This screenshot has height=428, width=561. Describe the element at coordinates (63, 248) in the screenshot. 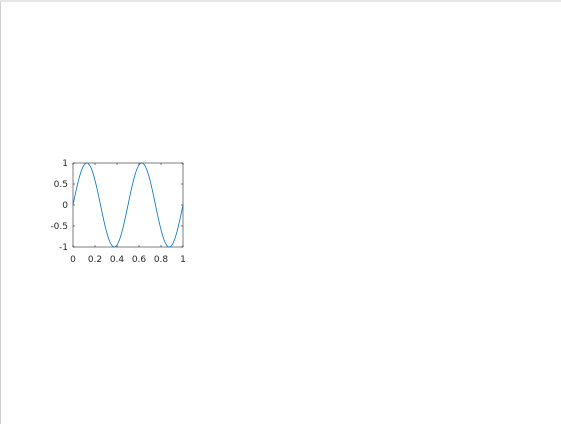

I see `y-tick-label: -1` at that location.